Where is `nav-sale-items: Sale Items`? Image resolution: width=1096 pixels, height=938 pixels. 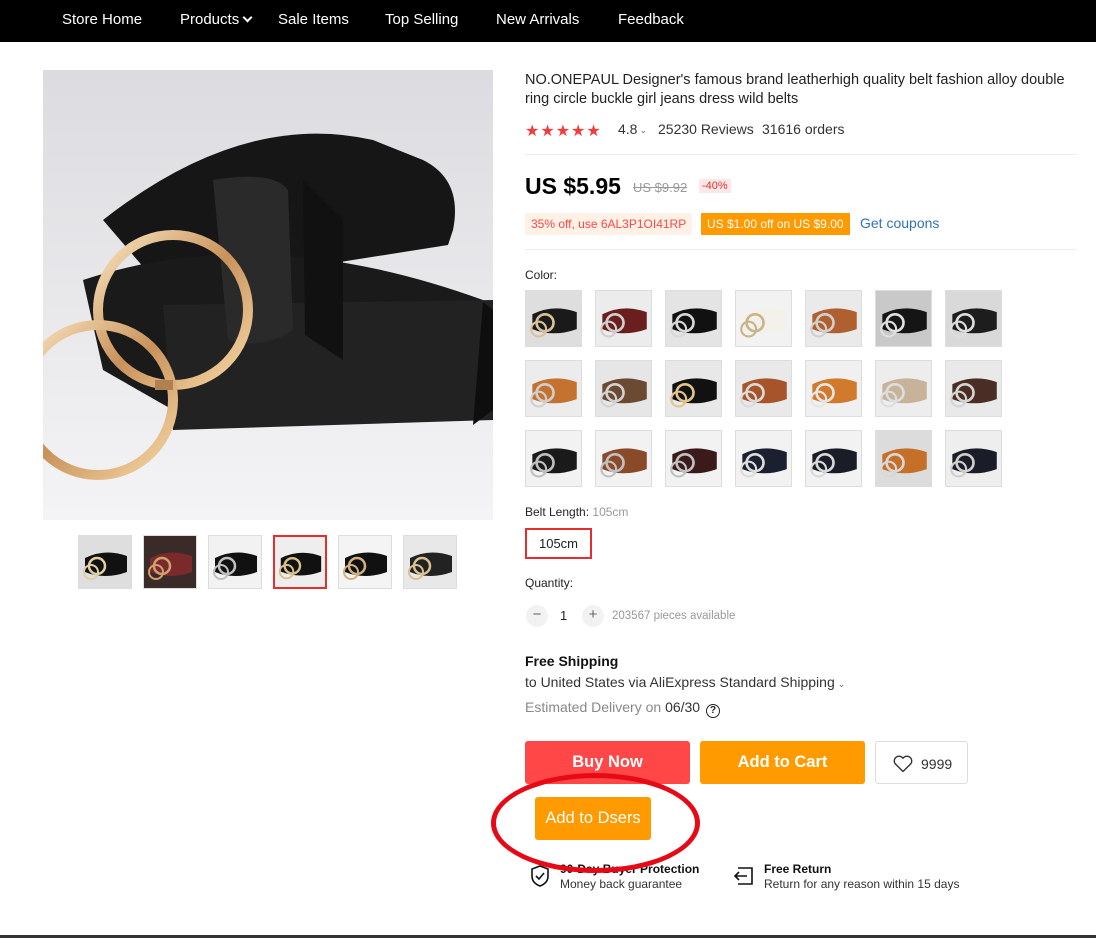
nav-sale-items: Sale Items is located at coordinates (313, 19).